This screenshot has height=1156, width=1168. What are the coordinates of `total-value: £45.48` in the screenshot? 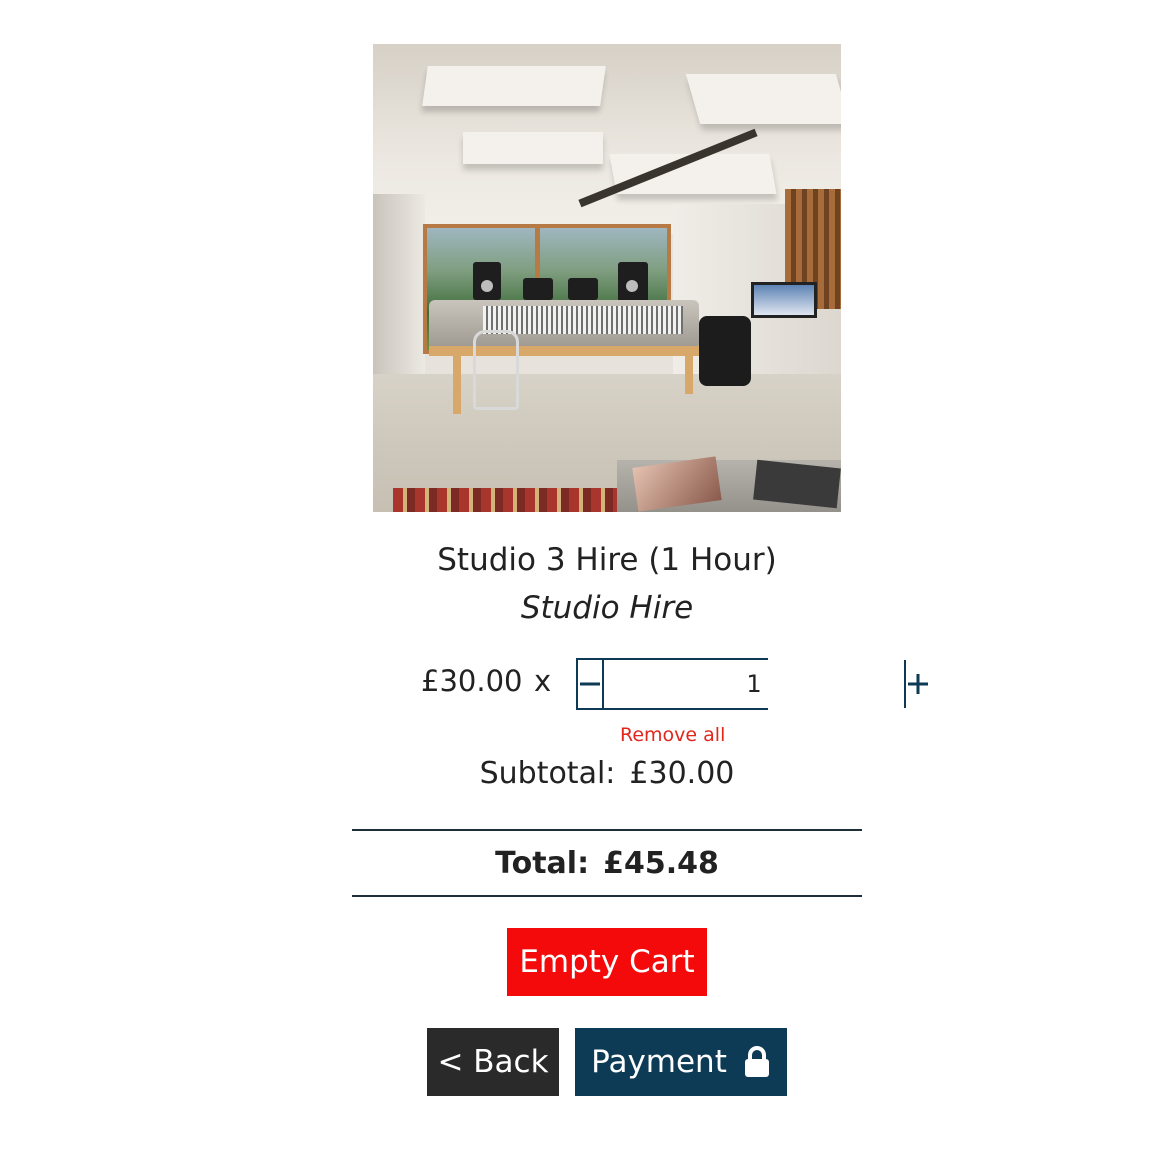 It's located at (661, 863).